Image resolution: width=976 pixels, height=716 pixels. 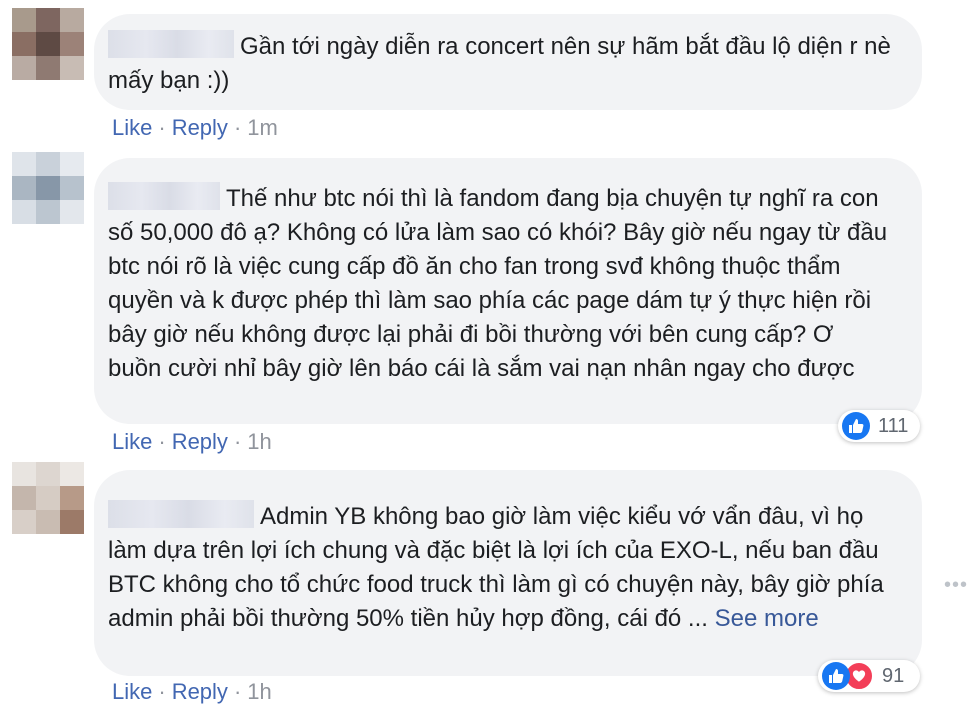 I want to click on comment-actions-3: Like · Reply · 1h, so click(x=192, y=691).